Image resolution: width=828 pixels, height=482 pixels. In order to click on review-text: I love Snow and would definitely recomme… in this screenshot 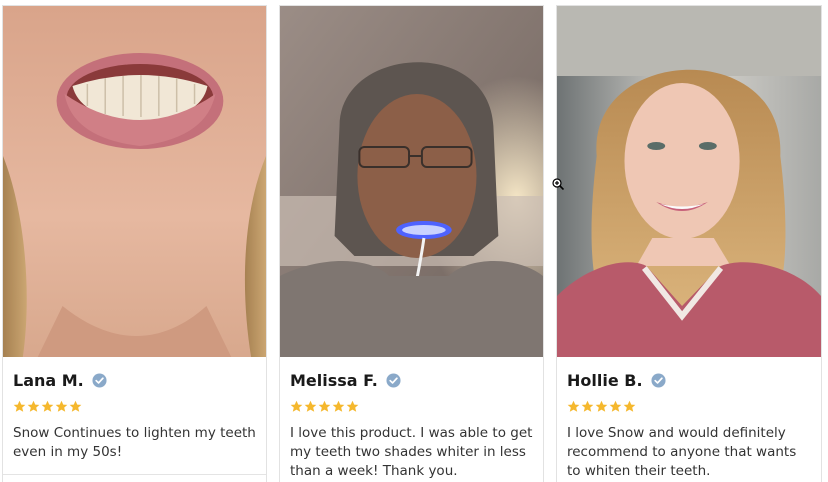, I will do `click(682, 452)`.